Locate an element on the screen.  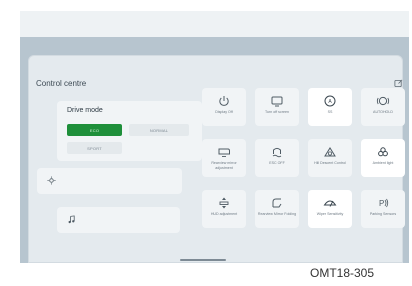
ambient-light-icon is located at coordinates (383, 152).